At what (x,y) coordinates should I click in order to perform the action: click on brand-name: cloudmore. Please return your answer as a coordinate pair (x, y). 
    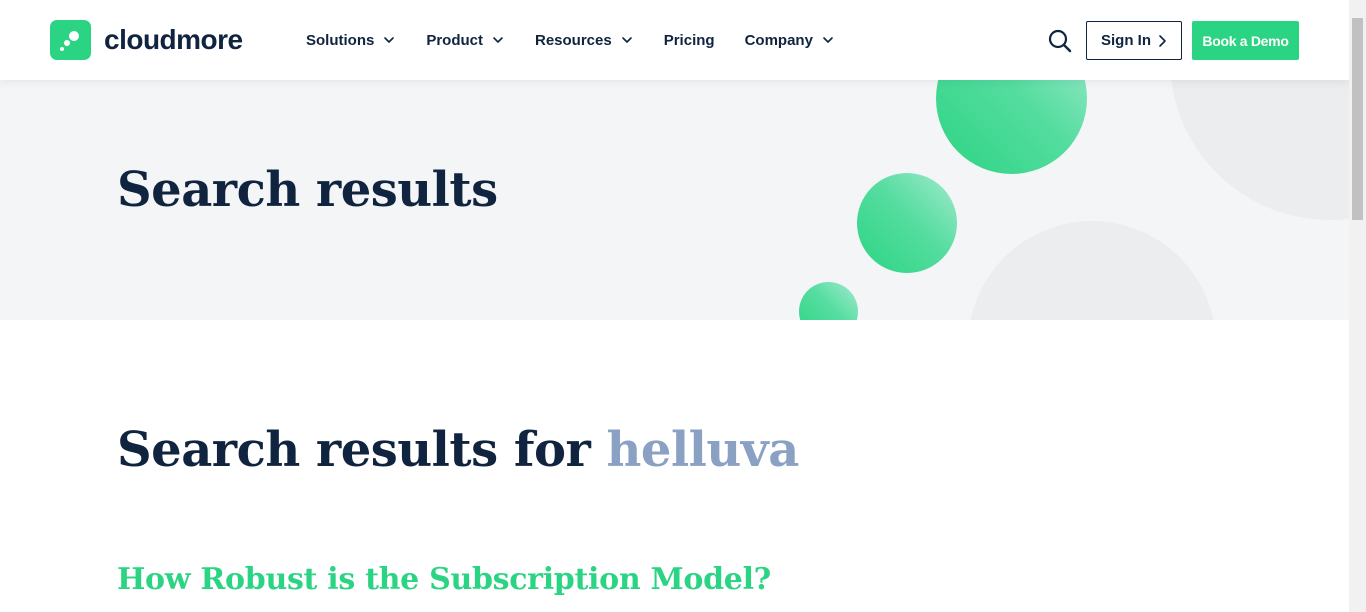
    Looking at the image, I should click on (173, 39).